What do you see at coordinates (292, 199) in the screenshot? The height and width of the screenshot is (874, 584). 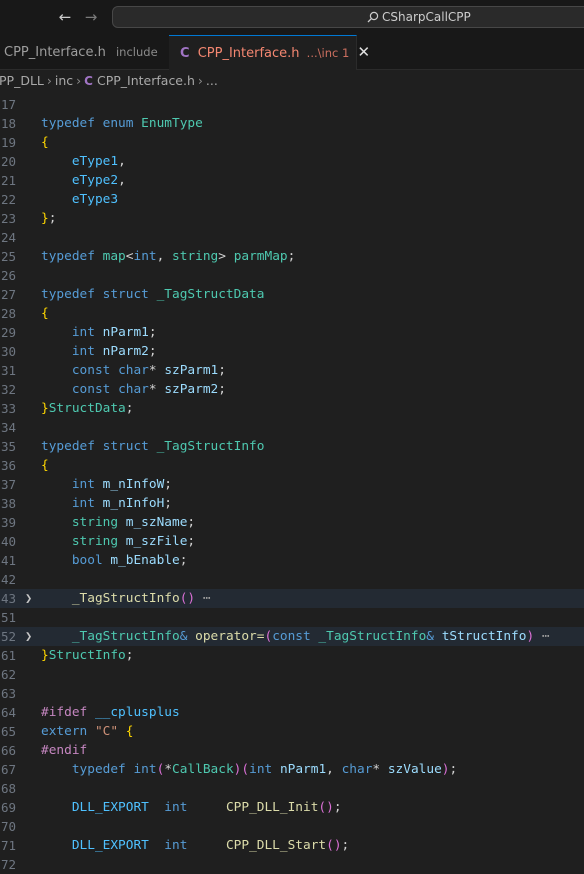 I see `code-line: 22 eType3` at bounding box center [292, 199].